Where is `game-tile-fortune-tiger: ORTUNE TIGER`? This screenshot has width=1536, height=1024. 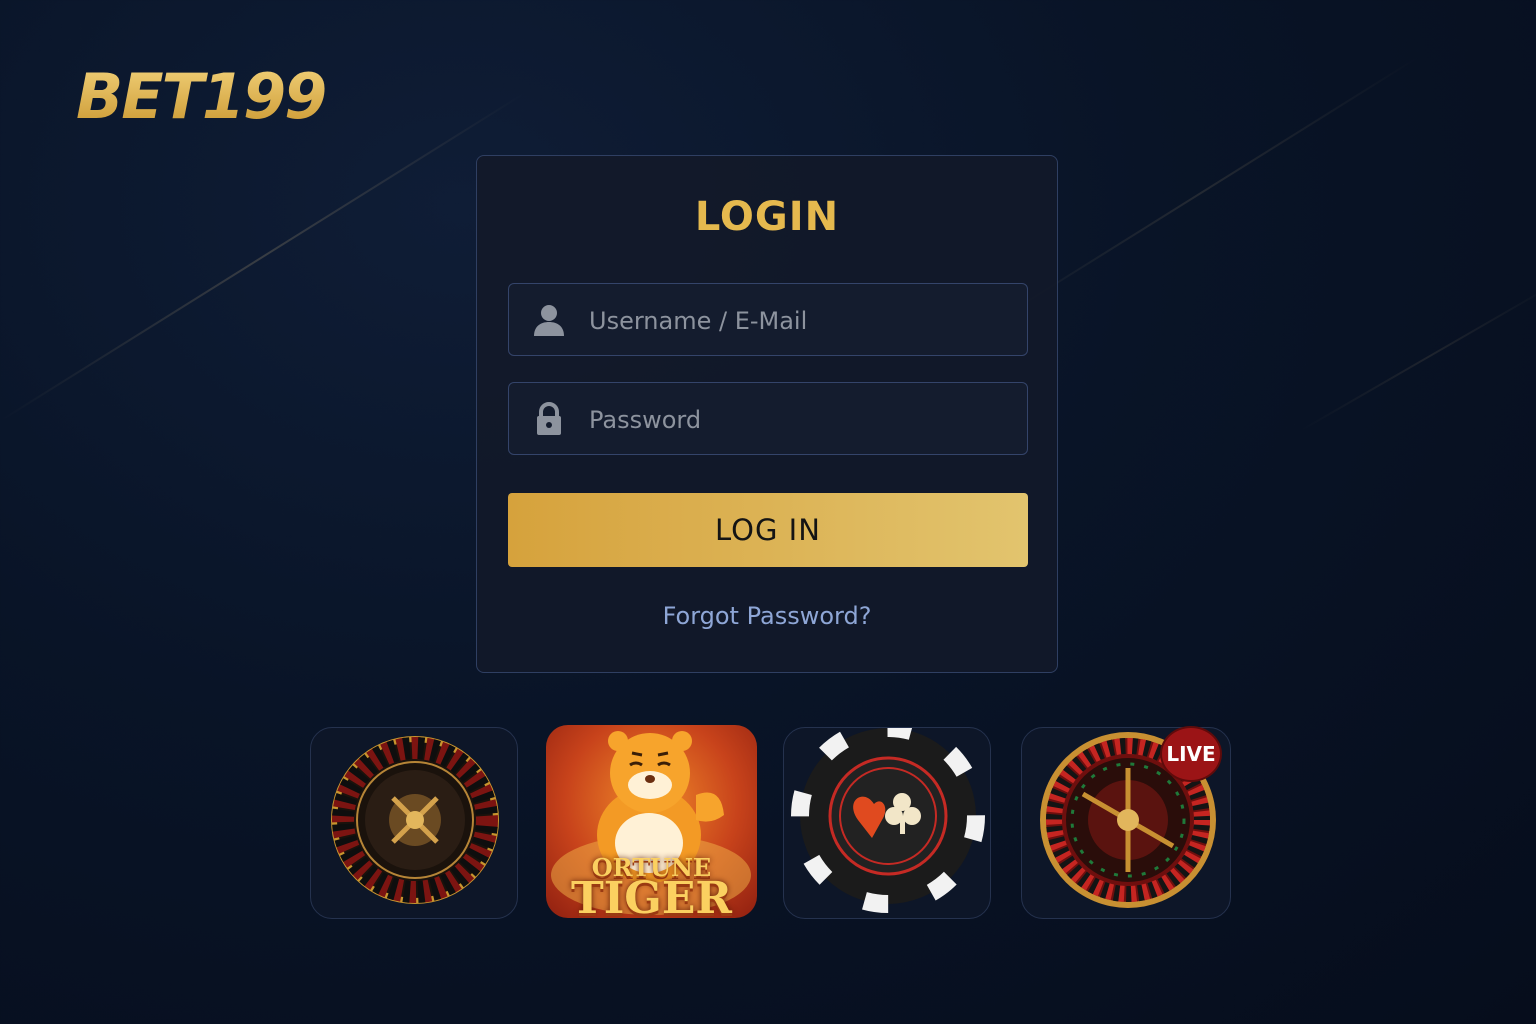 game-tile-fortune-tiger: ORTUNE TIGER is located at coordinates (651, 821).